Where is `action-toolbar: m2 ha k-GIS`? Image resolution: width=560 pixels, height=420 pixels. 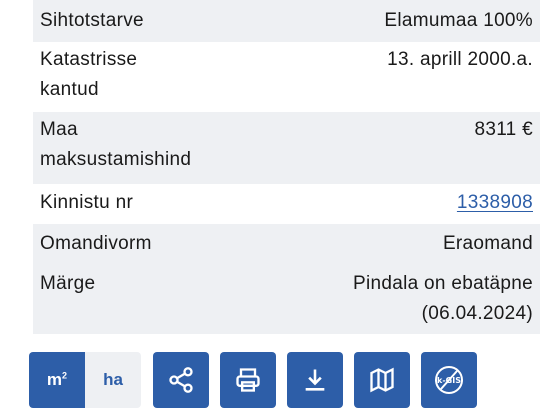 action-toolbar: m2 ha k-GIS is located at coordinates (253, 380).